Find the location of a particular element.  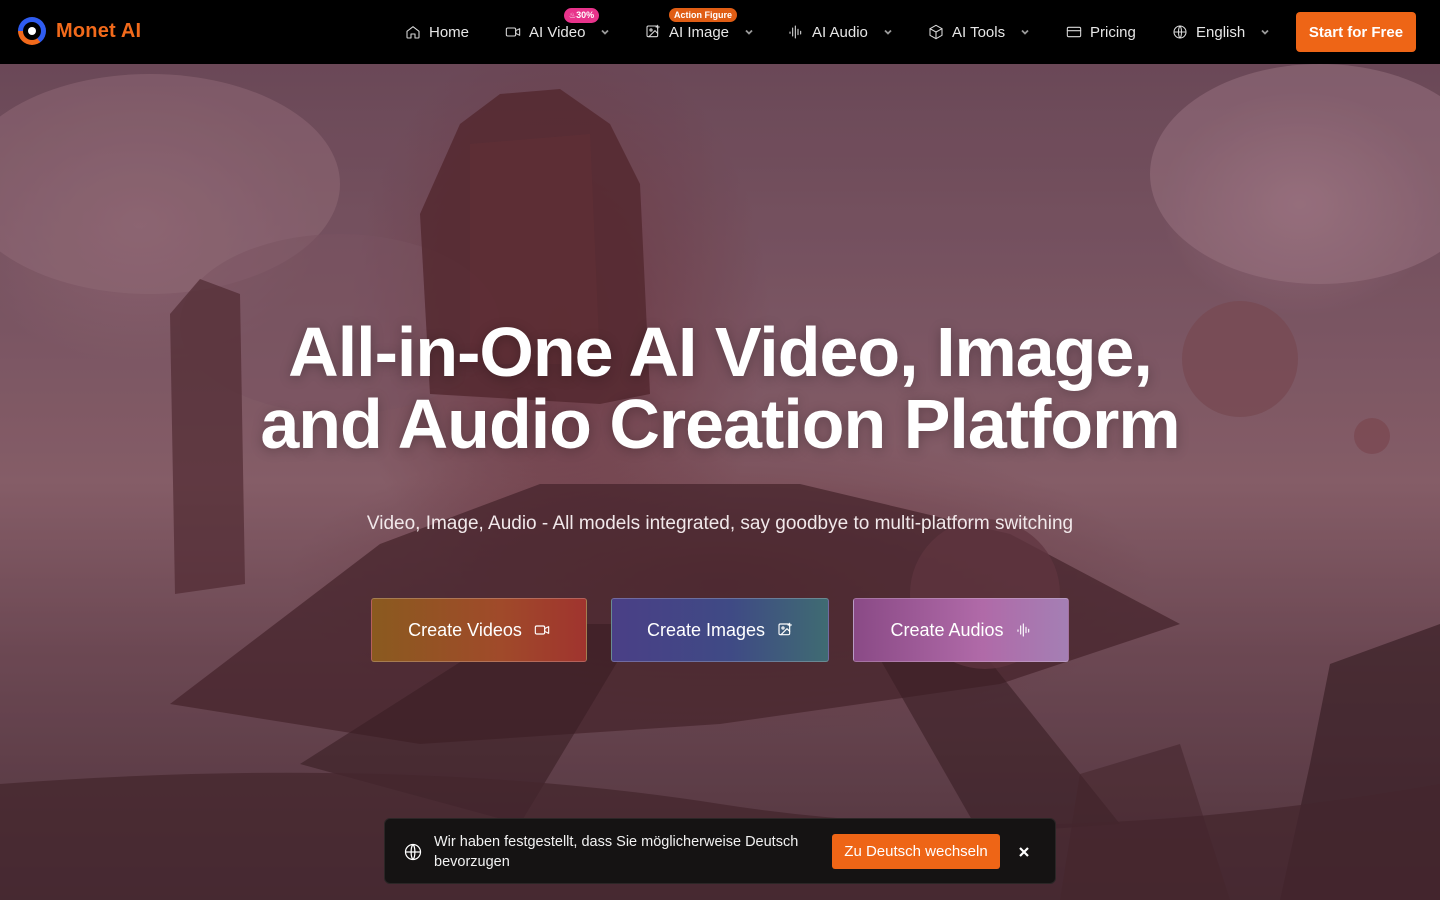

brand-logo: Monet AI is located at coordinates (79, 31).